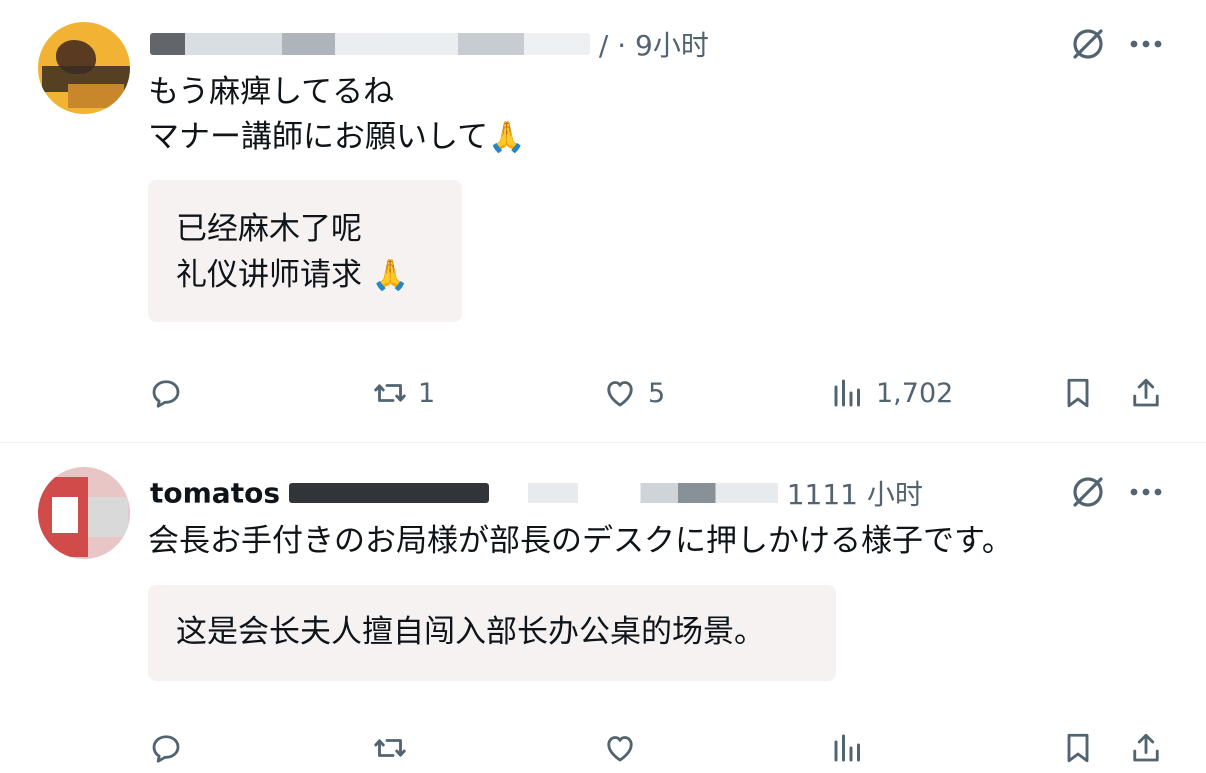  I want to click on action-bar, so click(603, 748).